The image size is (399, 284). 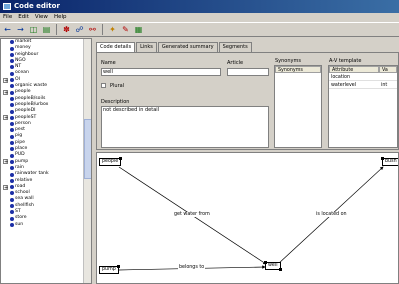 I want to click on menu-help: Help, so click(x=60, y=17).